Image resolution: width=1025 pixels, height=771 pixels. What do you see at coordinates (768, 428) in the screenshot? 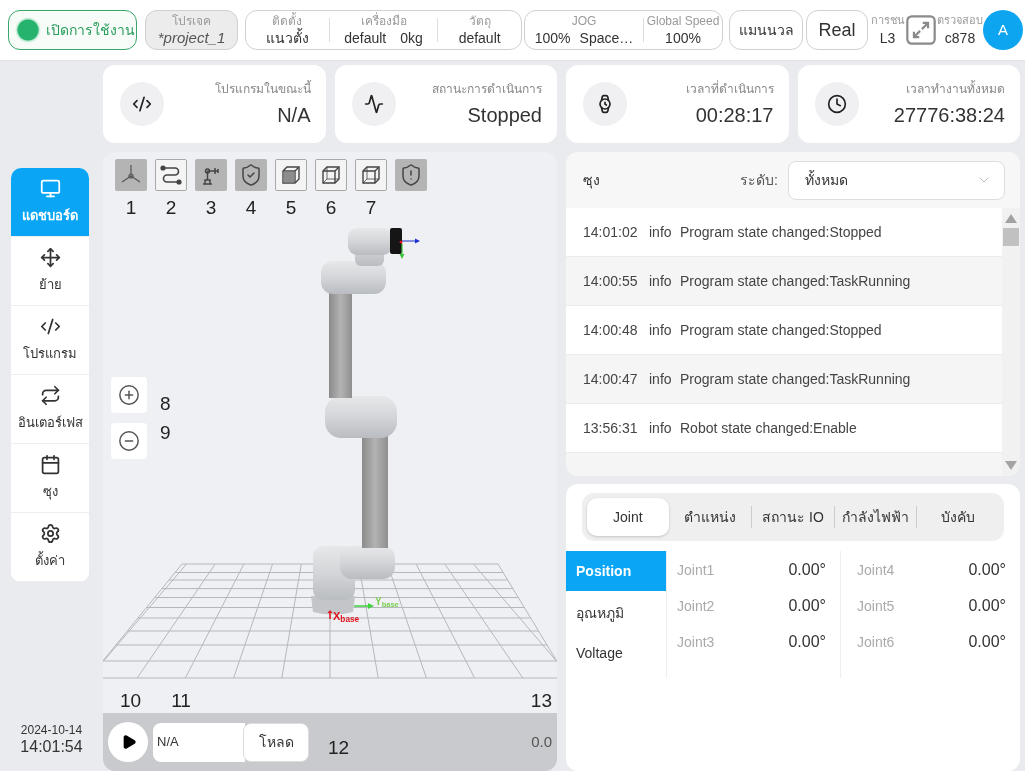
I see `log-message: Robot state changed:Enable` at bounding box center [768, 428].